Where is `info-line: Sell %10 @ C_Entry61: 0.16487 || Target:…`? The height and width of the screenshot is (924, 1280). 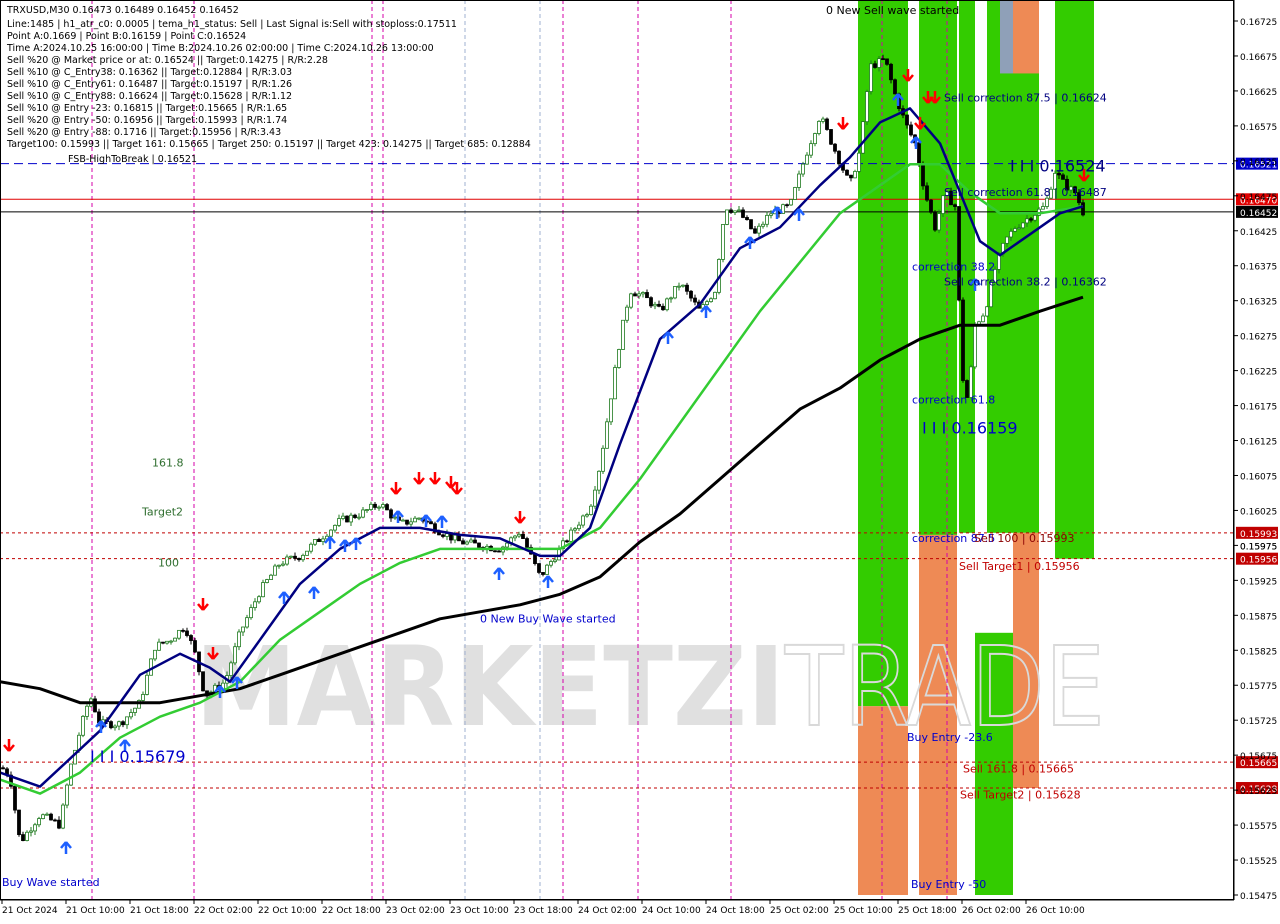 info-line: Sell %10 @ C_Entry61: 0.16487 || Target:… is located at coordinates (149, 84).